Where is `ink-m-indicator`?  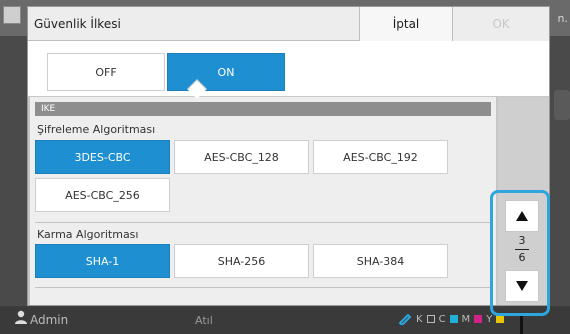 ink-m-indicator is located at coordinates (478, 319).